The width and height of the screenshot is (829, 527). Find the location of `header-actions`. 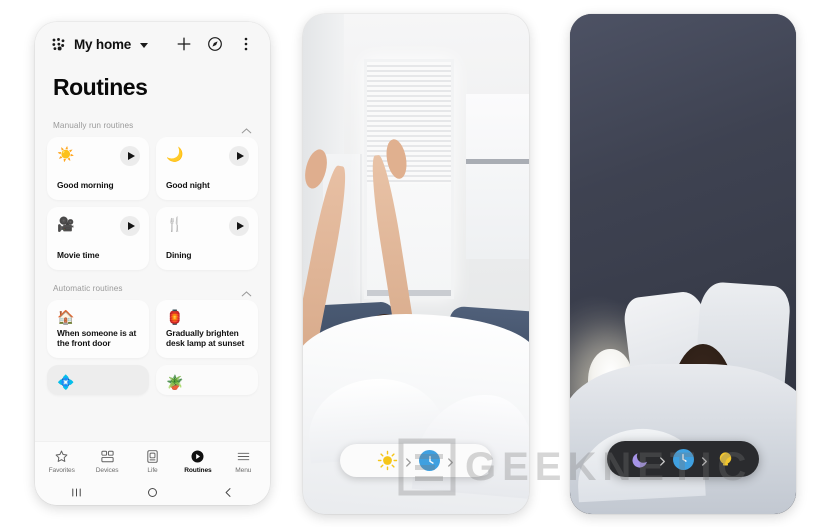

header-actions is located at coordinates (215, 44).